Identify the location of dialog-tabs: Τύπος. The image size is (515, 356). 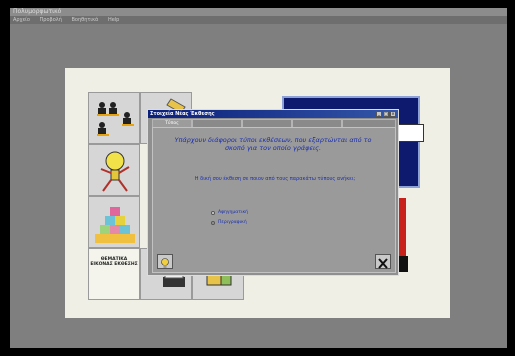
(274, 123).